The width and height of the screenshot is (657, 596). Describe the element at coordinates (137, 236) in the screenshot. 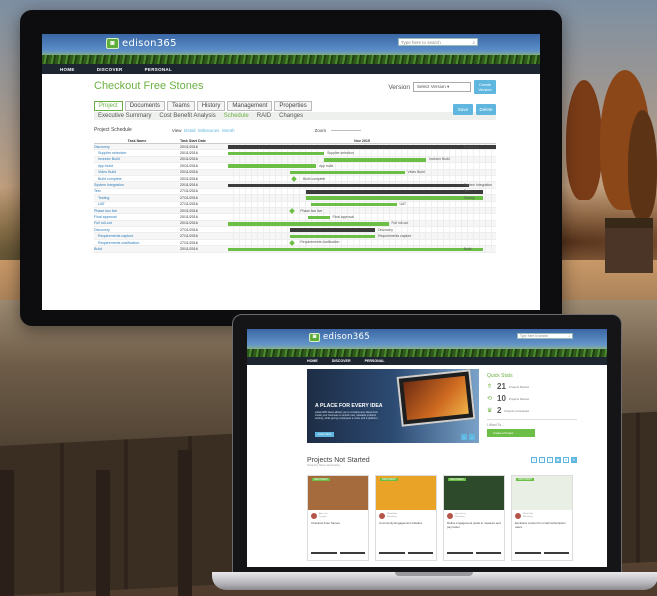

I see `task-name: Requirements capture` at that location.